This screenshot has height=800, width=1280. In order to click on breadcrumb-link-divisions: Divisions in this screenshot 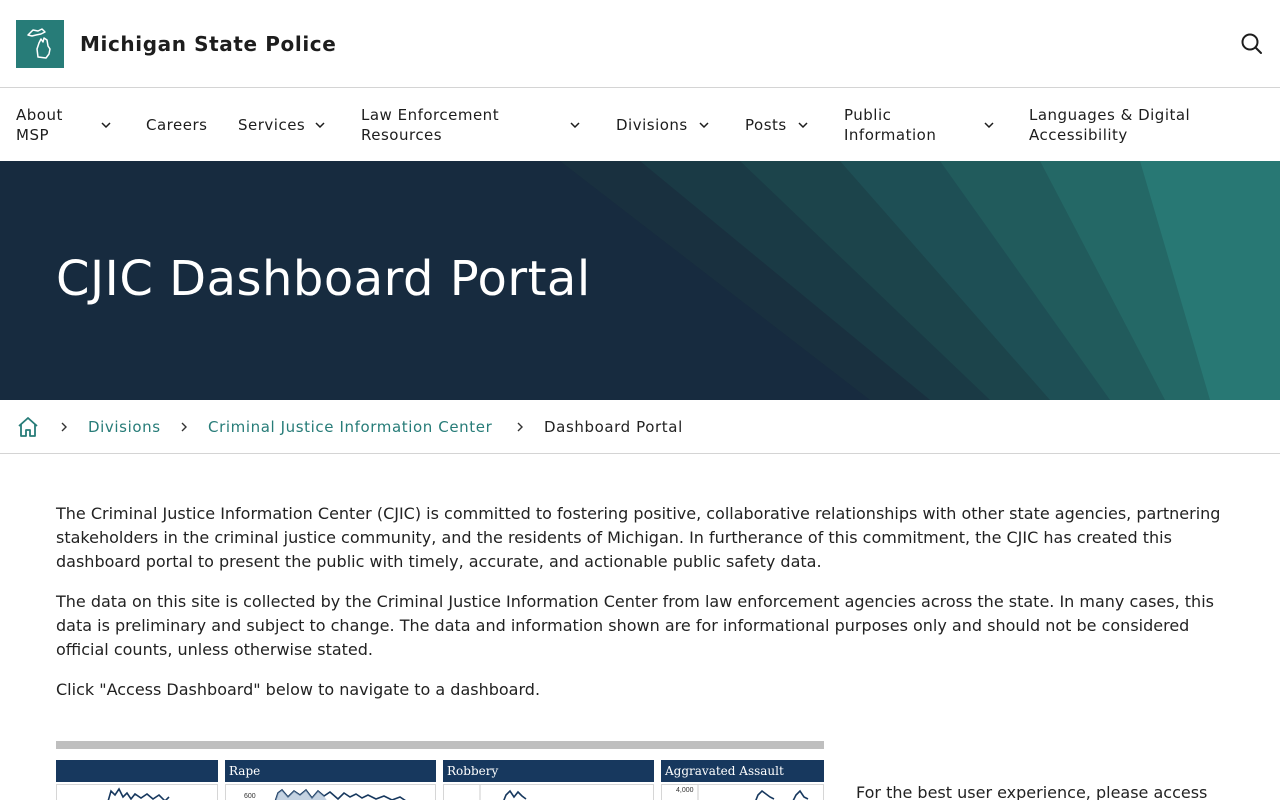, I will do `click(124, 427)`.